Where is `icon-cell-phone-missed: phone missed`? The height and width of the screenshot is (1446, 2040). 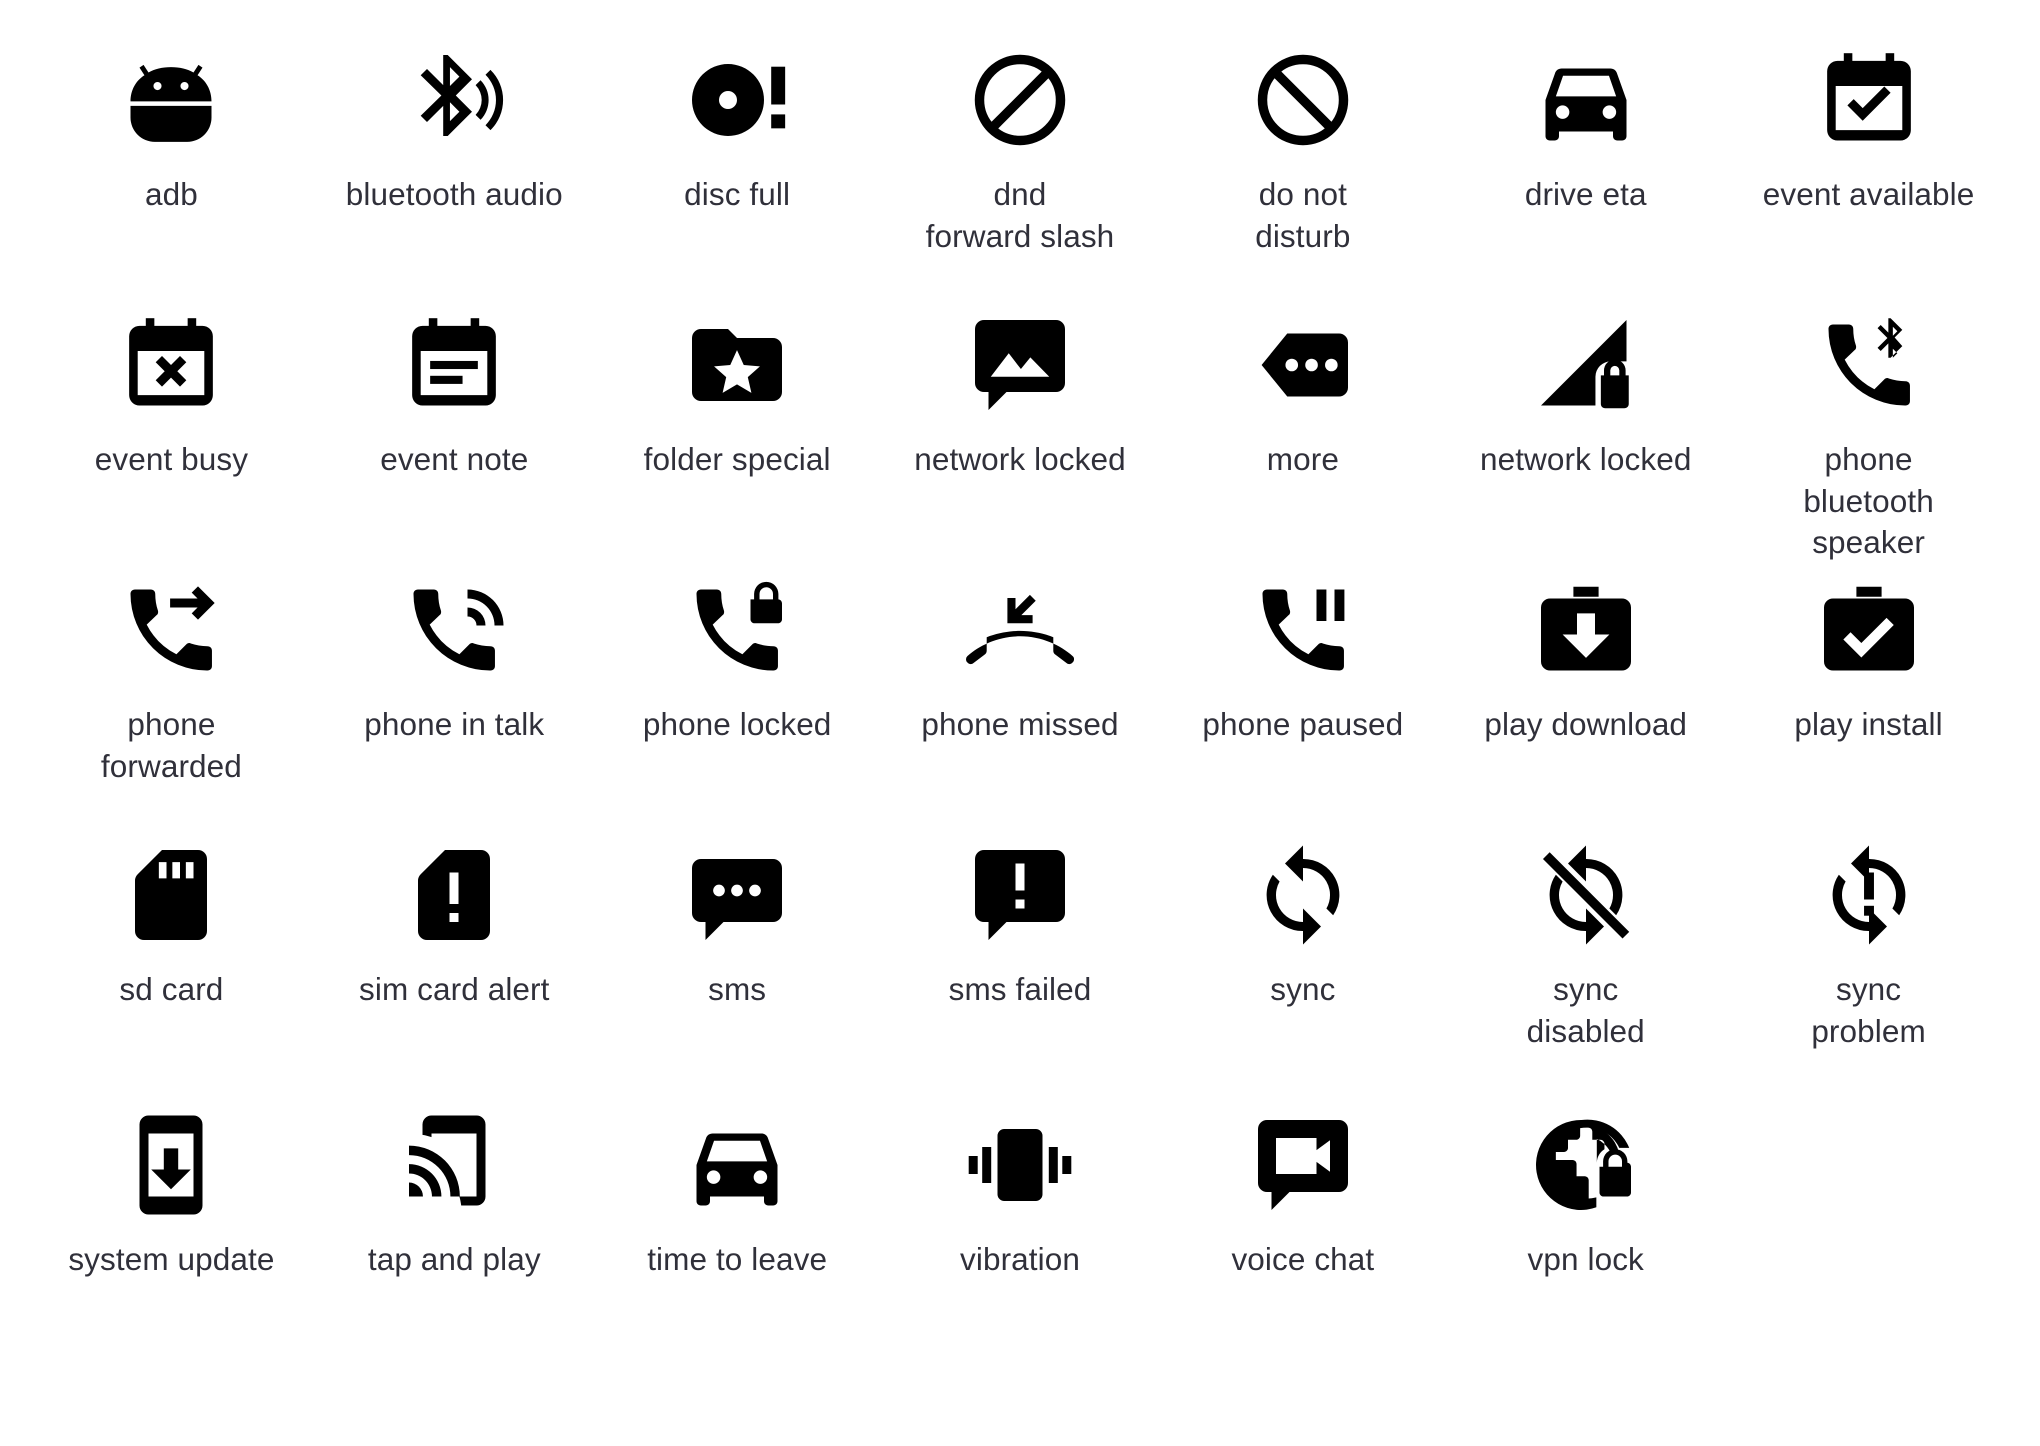 icon-cell-phone-missed: phone missed is located at coordinates (1020, 658).